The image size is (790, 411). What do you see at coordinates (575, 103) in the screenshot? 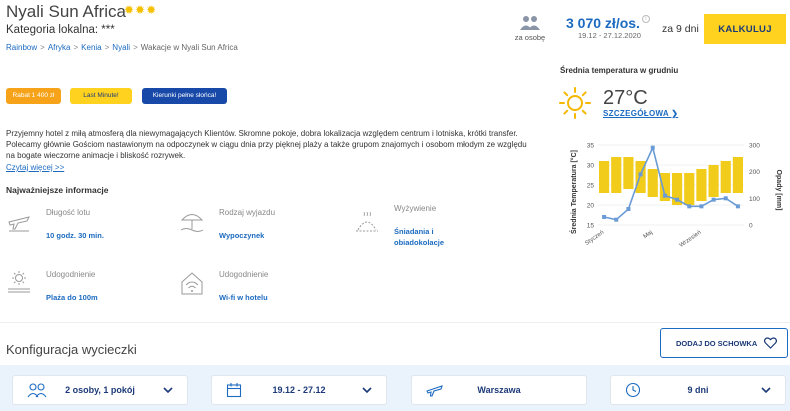
I see `sun-icon` at bounding box center [575, 103].